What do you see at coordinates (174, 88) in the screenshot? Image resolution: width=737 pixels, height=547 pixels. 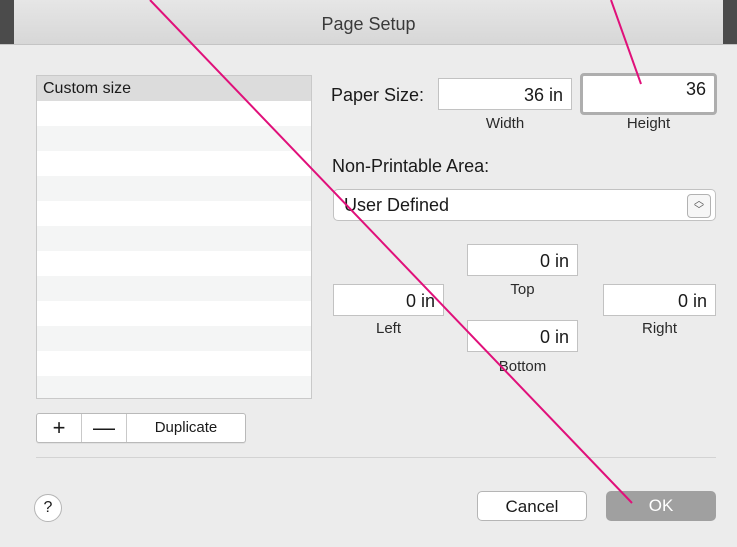 I see `list-item: Custom size` at bounding box center [174, 88].